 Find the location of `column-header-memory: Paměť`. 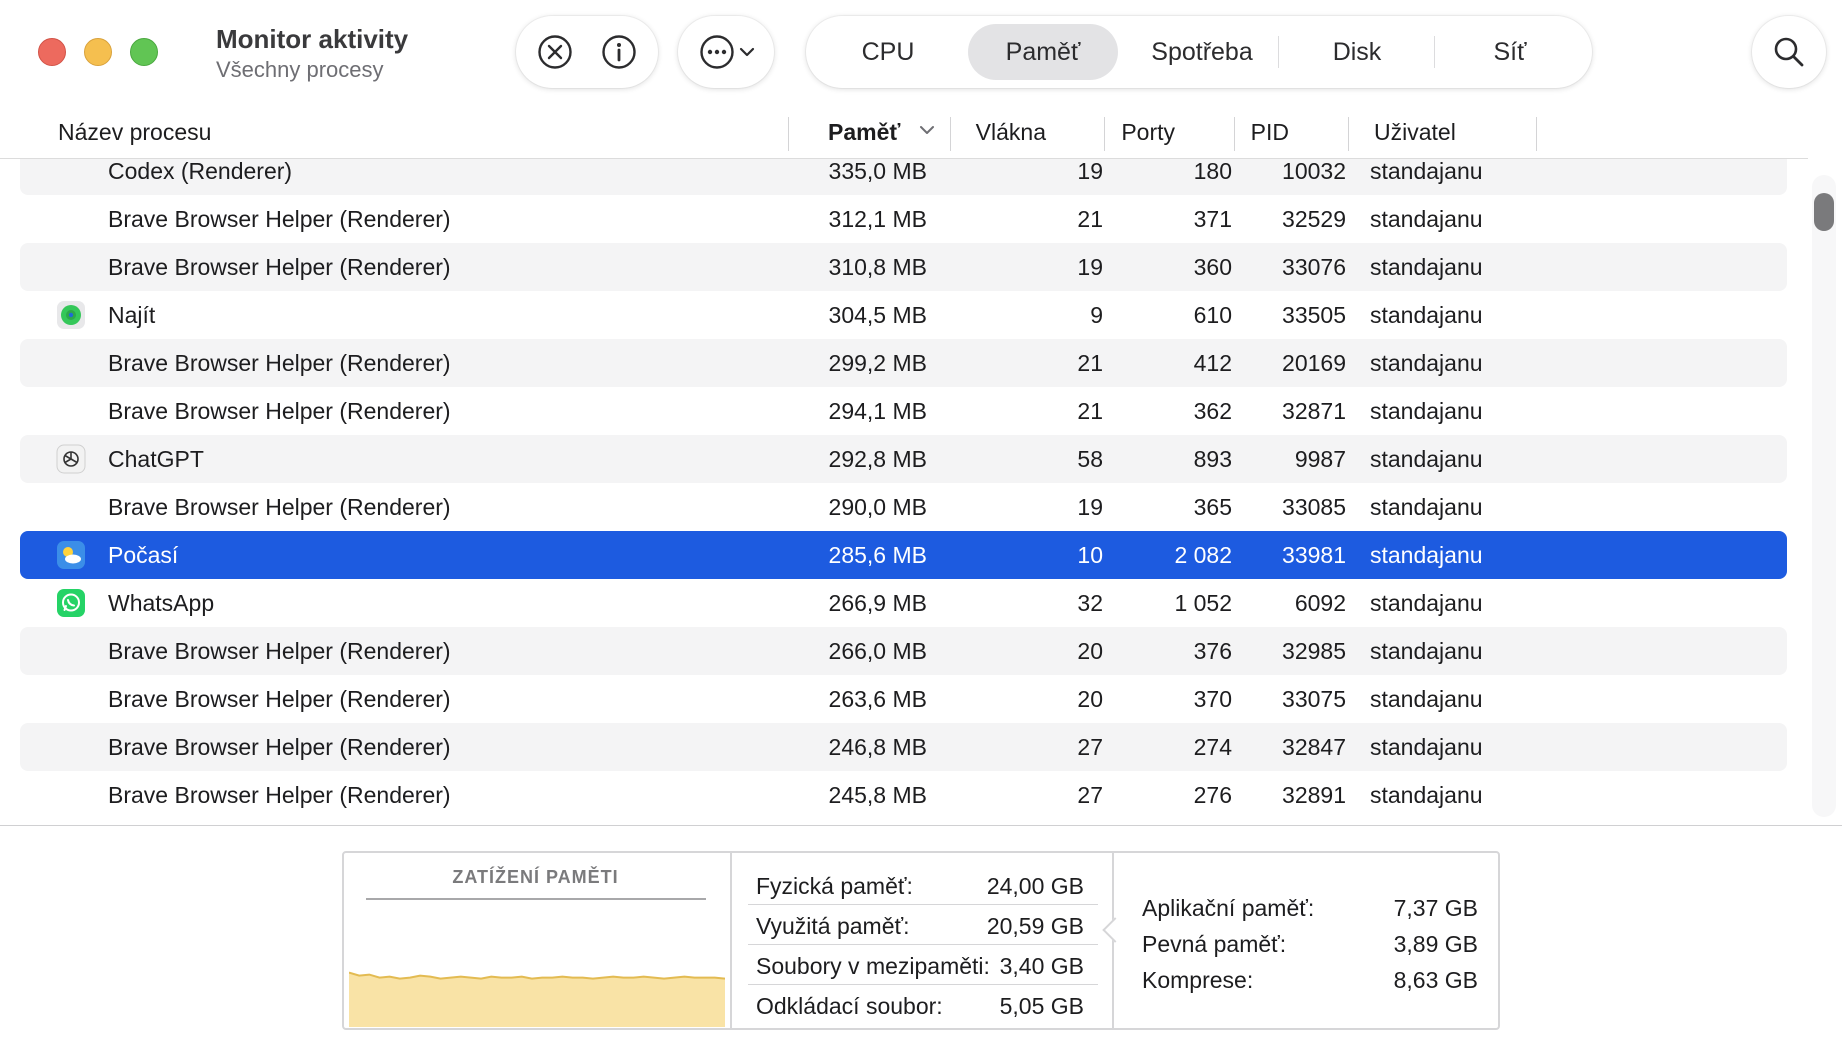

column-header-memory: Paměť is located at coordinates (864, 132).